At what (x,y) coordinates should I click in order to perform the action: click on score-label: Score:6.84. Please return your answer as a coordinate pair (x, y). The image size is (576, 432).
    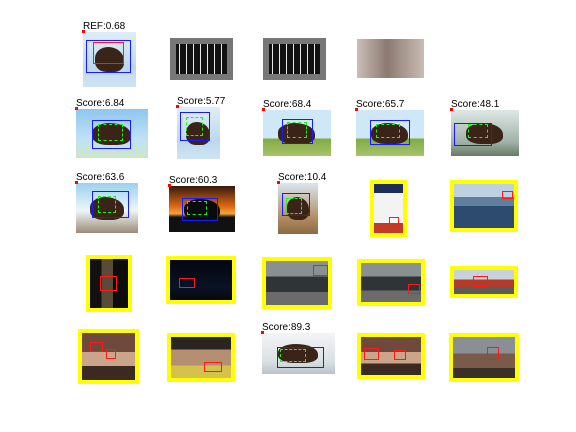
    Looking at the image, I should click on (100, 103).